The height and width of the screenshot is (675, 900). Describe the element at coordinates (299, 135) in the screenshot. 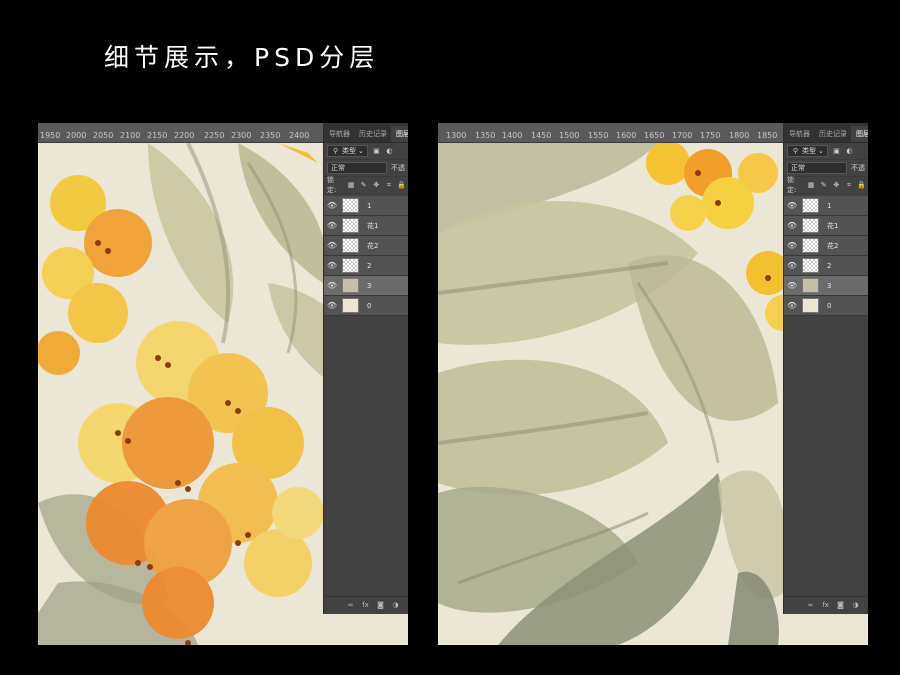

I see `ruler-tick: 2400` at that location.